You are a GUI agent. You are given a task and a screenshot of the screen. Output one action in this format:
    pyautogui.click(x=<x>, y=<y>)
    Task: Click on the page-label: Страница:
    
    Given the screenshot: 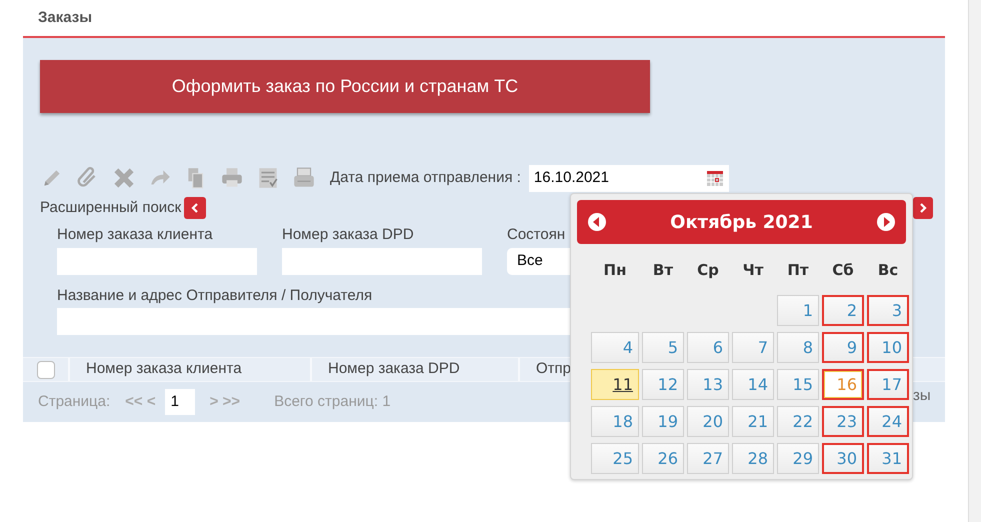 What is the action you would take?
    pyautogui.click(x=74, y=402)
    